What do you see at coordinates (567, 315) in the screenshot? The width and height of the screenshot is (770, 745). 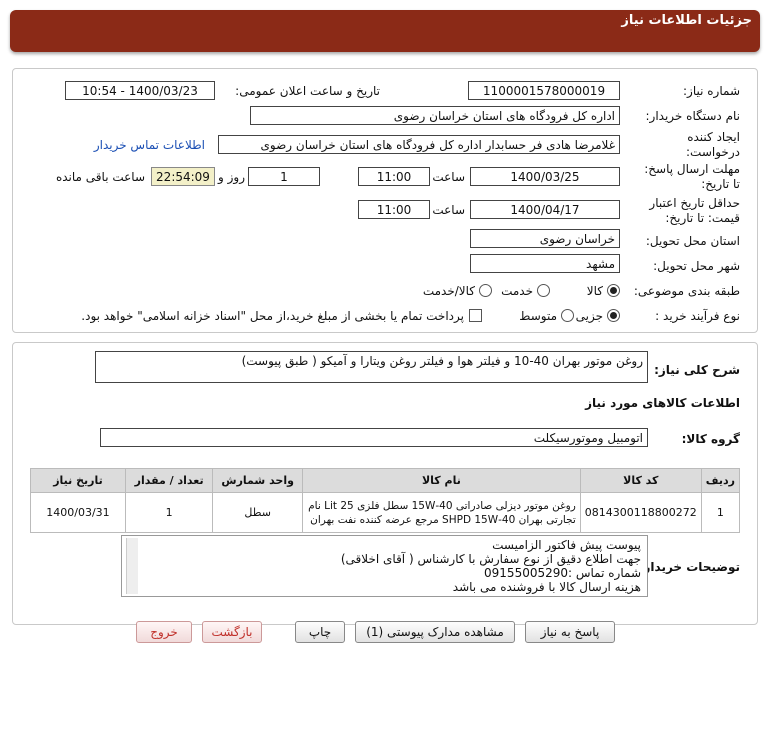 I see `process-radio-medium` at bounding box center [567, 315].